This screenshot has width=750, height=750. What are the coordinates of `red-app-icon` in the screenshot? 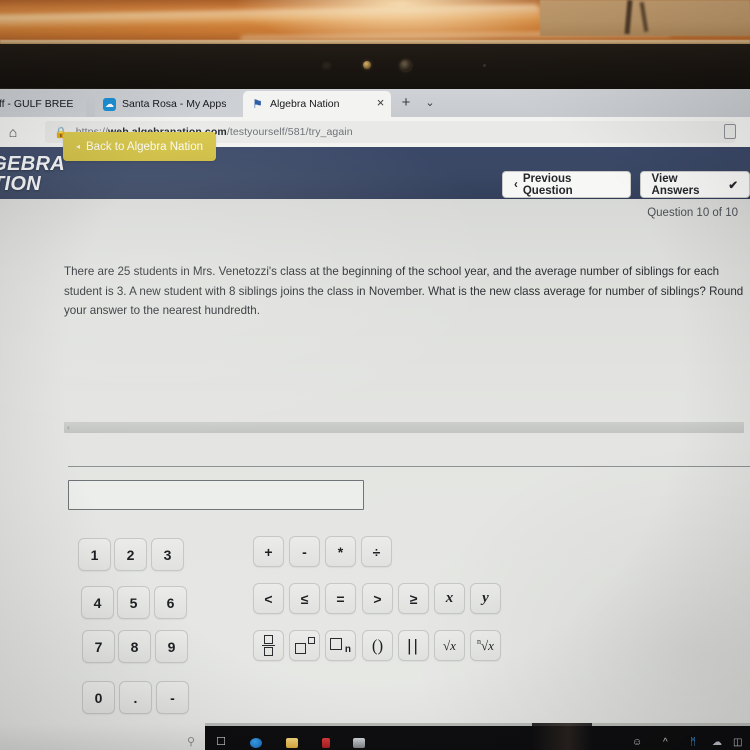 It's located at (326, 743).